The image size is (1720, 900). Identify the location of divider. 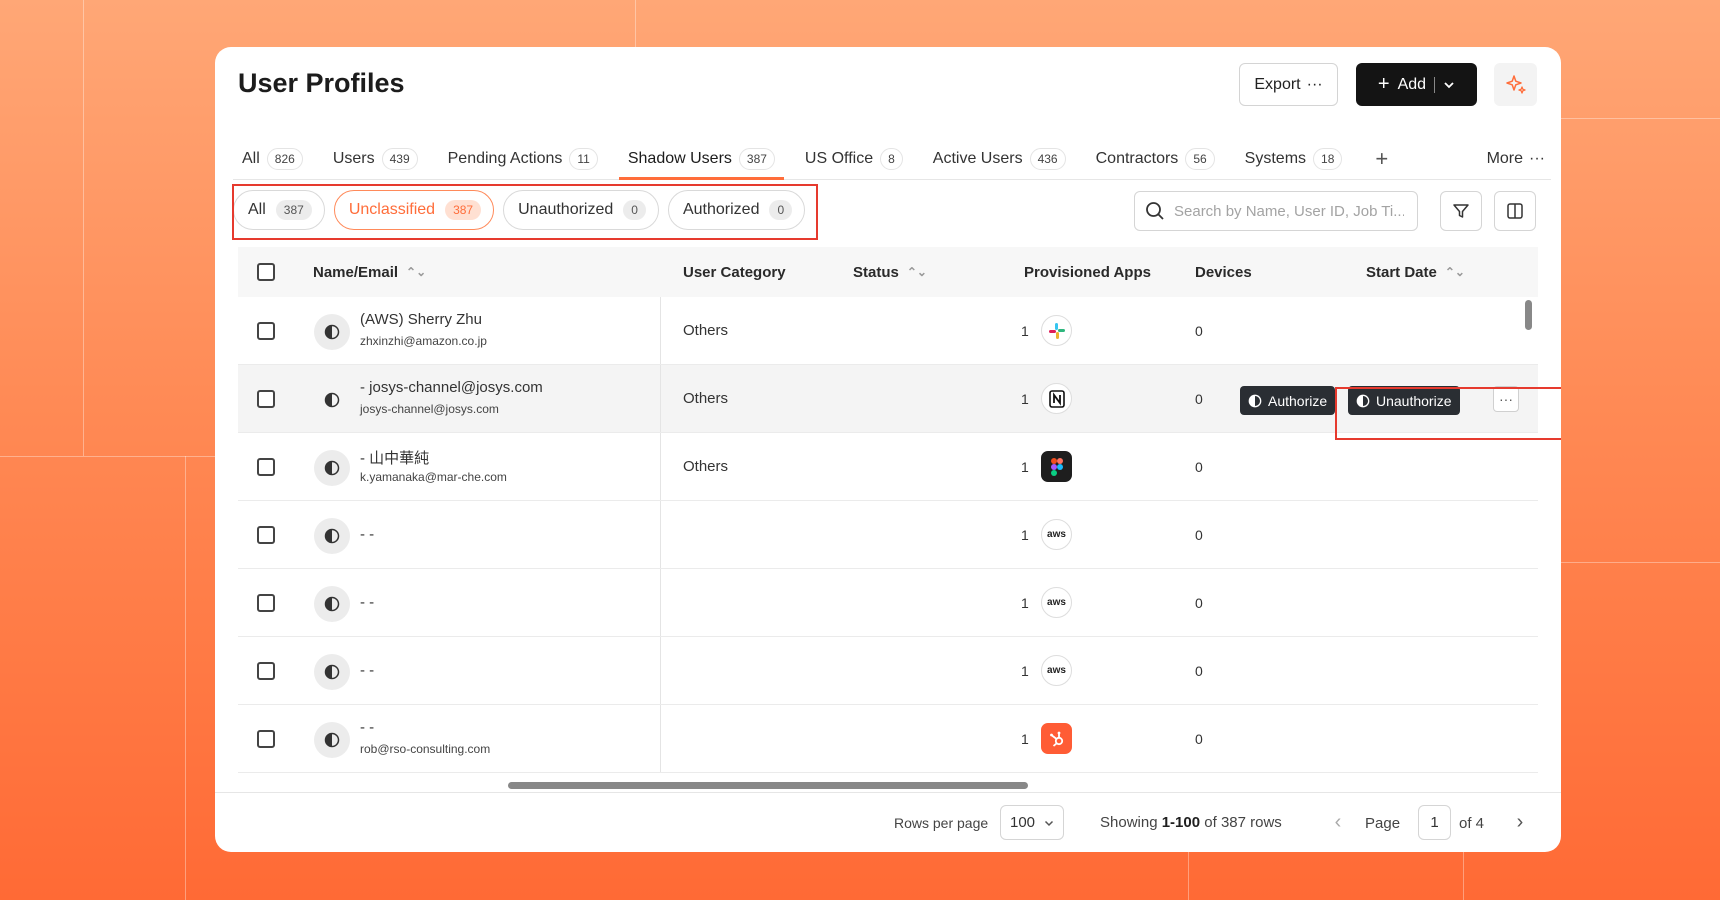
(1435, 84).